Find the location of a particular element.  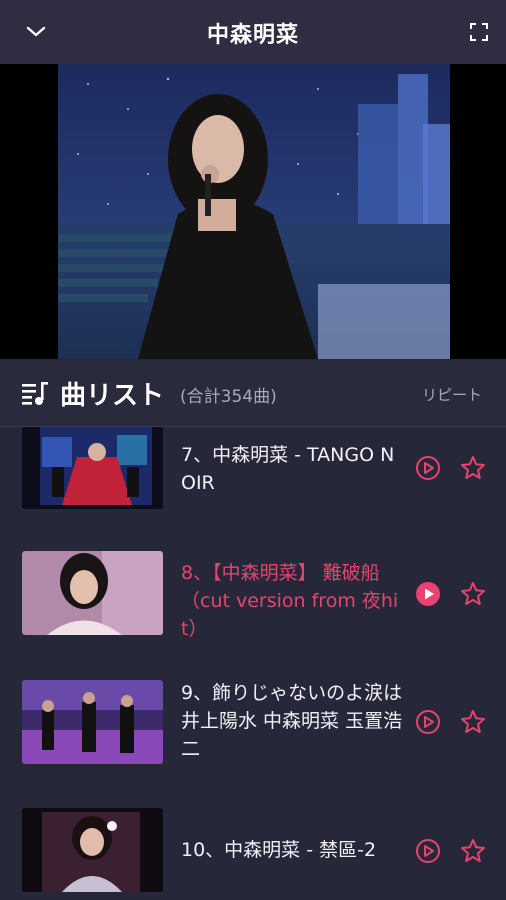

song-title: 9、飾りじゃないのよ涙は 井上陽水 中森明菜 玉置浩二 is located at coordinates (292, 721).